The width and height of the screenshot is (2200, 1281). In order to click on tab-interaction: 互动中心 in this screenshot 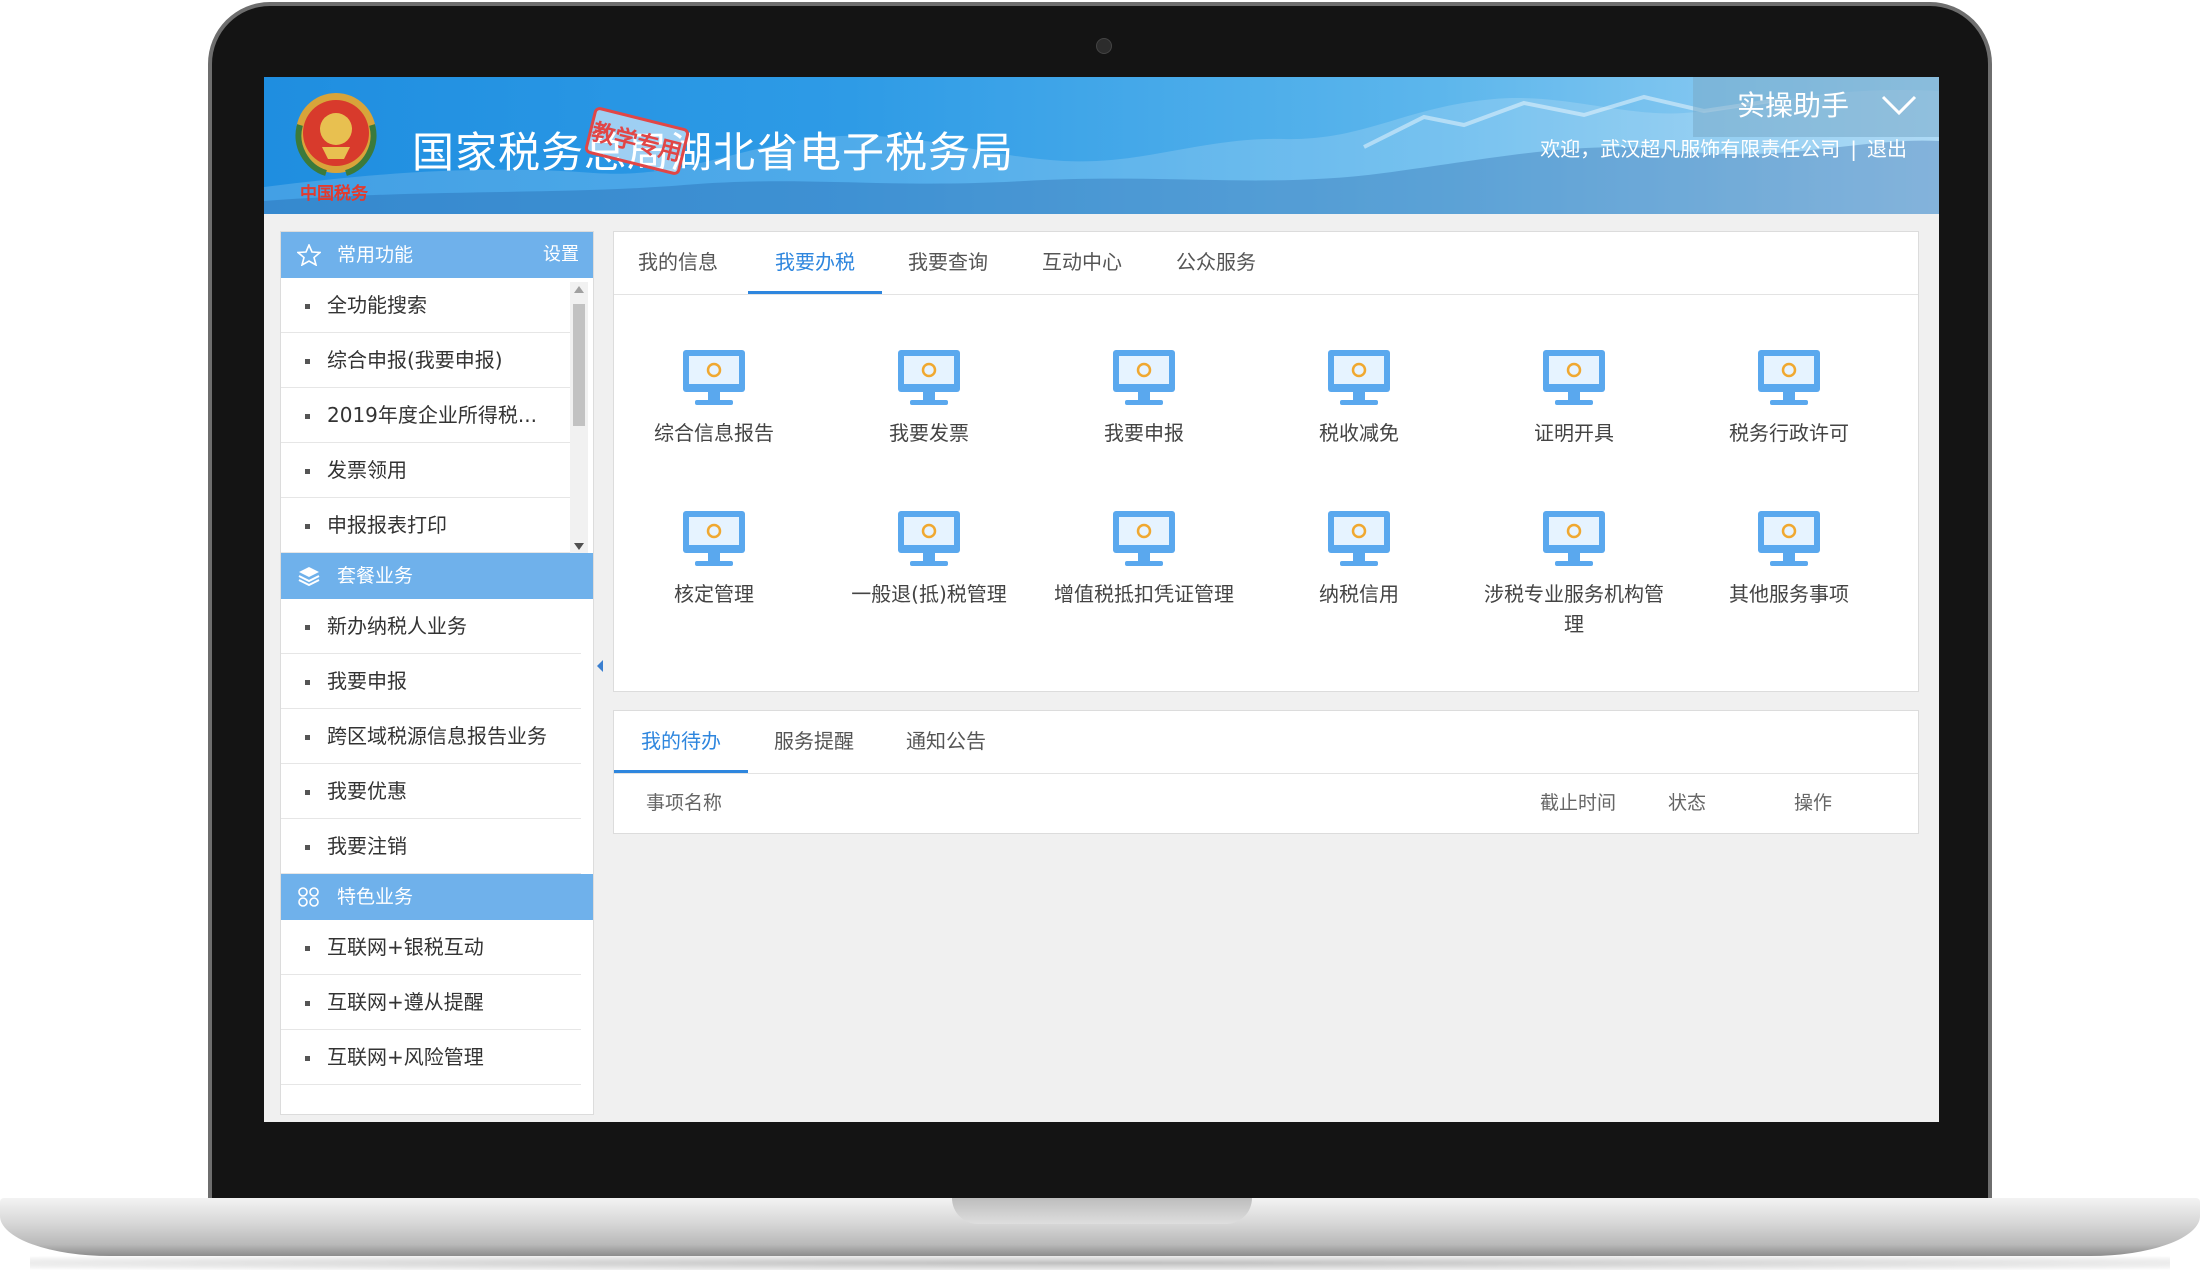, I will do `click(1082, 263)`.